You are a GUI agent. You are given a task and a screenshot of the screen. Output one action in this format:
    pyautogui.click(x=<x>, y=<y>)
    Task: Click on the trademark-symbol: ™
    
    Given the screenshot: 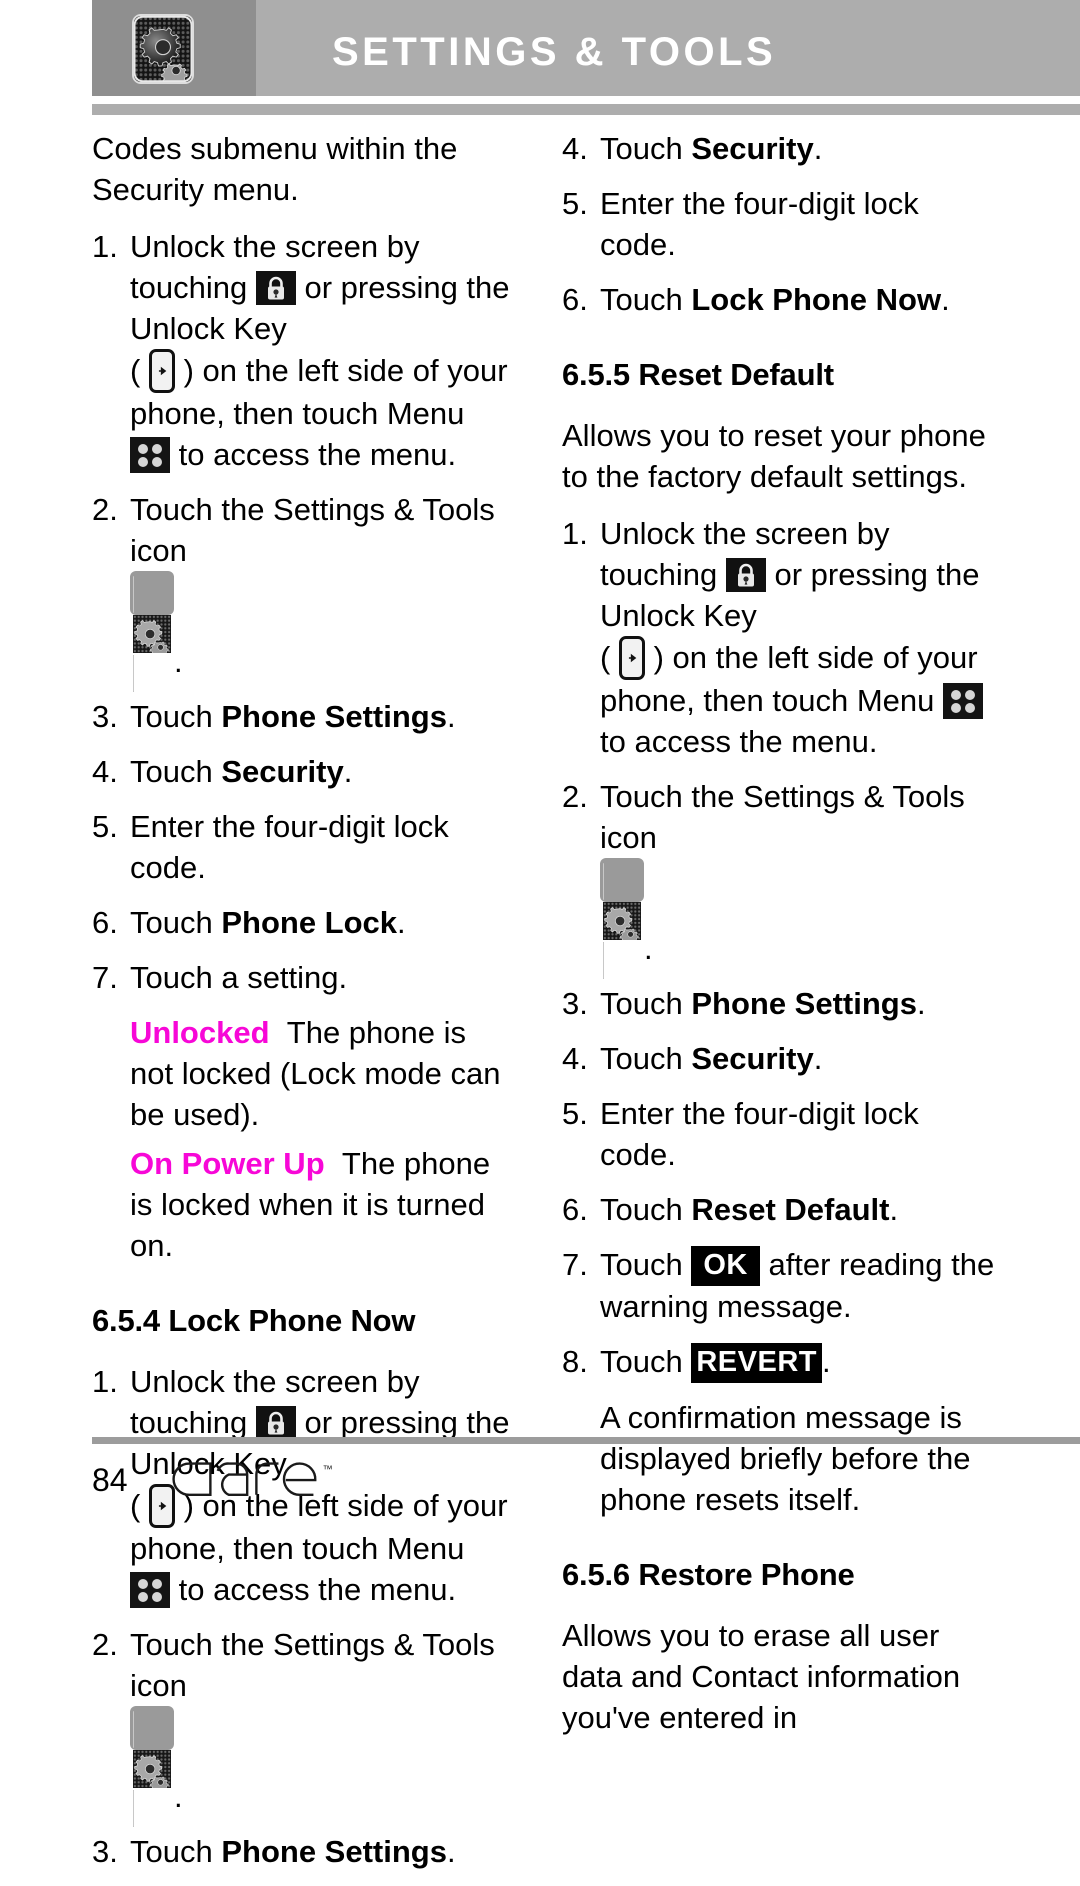 What is the action you would take?
    pyautogui.click(x=328, y=1470)
    